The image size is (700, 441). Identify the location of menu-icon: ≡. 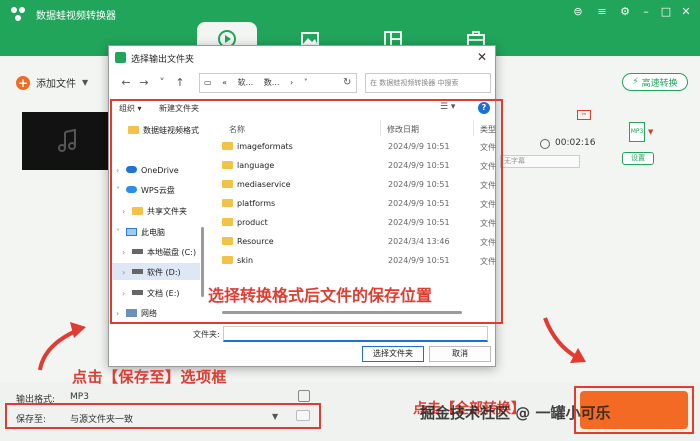
(602, 12).